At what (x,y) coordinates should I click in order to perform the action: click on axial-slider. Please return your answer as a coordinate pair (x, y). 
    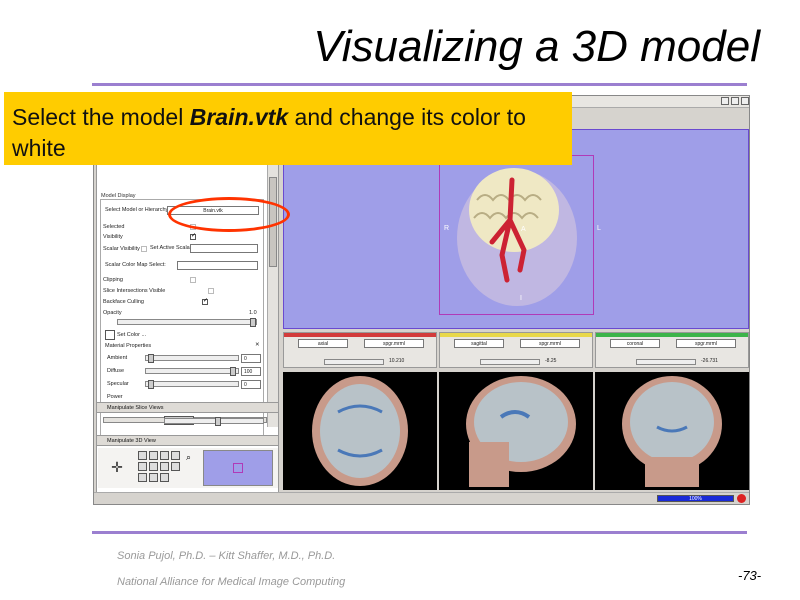
    Looking at the image, I should click on (354, 362).